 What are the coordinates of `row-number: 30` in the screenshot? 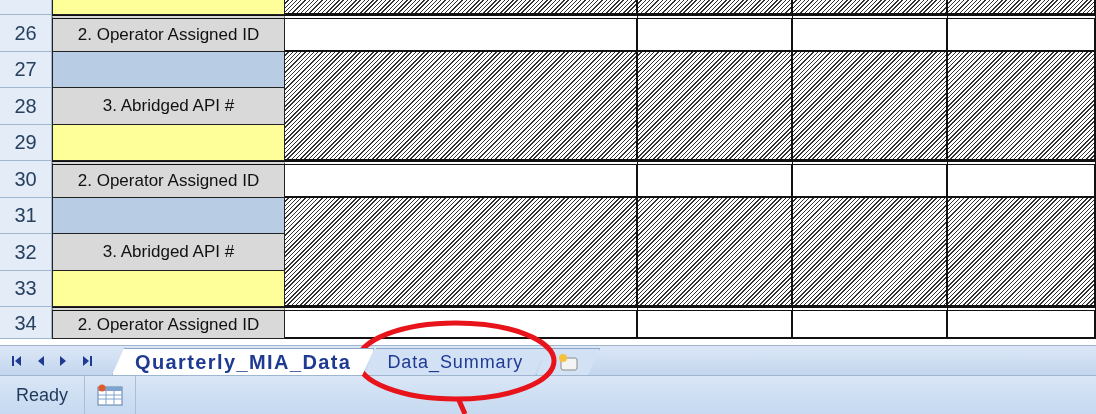 It's located at (26, 179).